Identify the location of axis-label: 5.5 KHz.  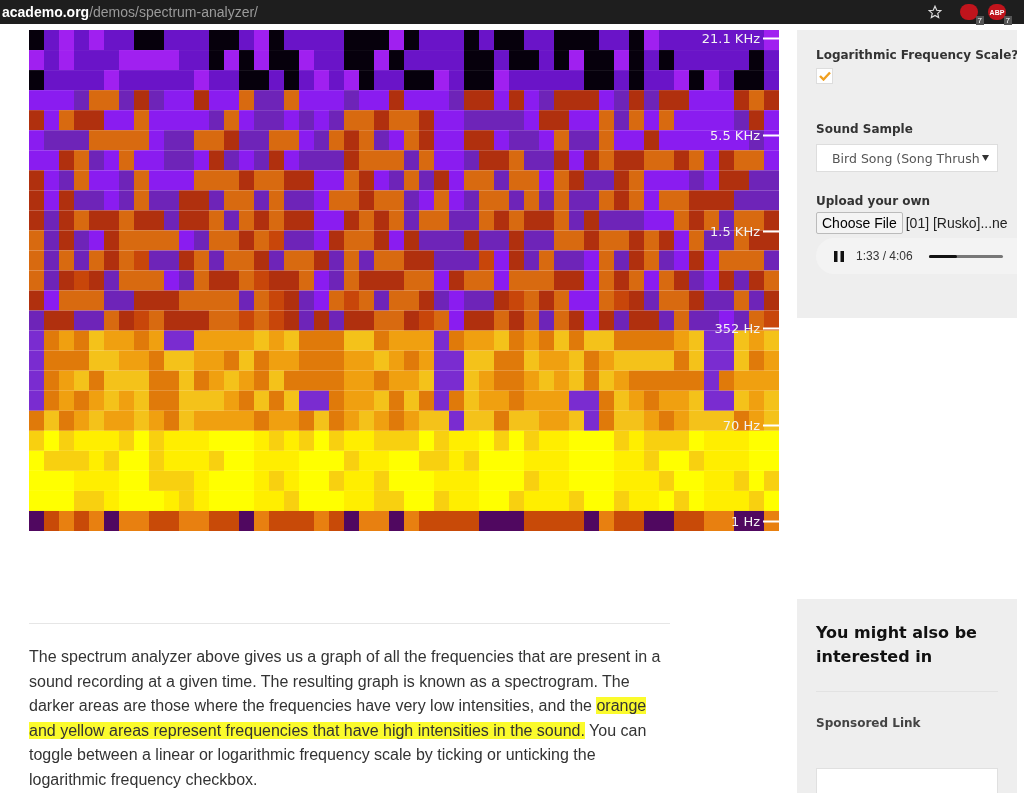
(735, 135).